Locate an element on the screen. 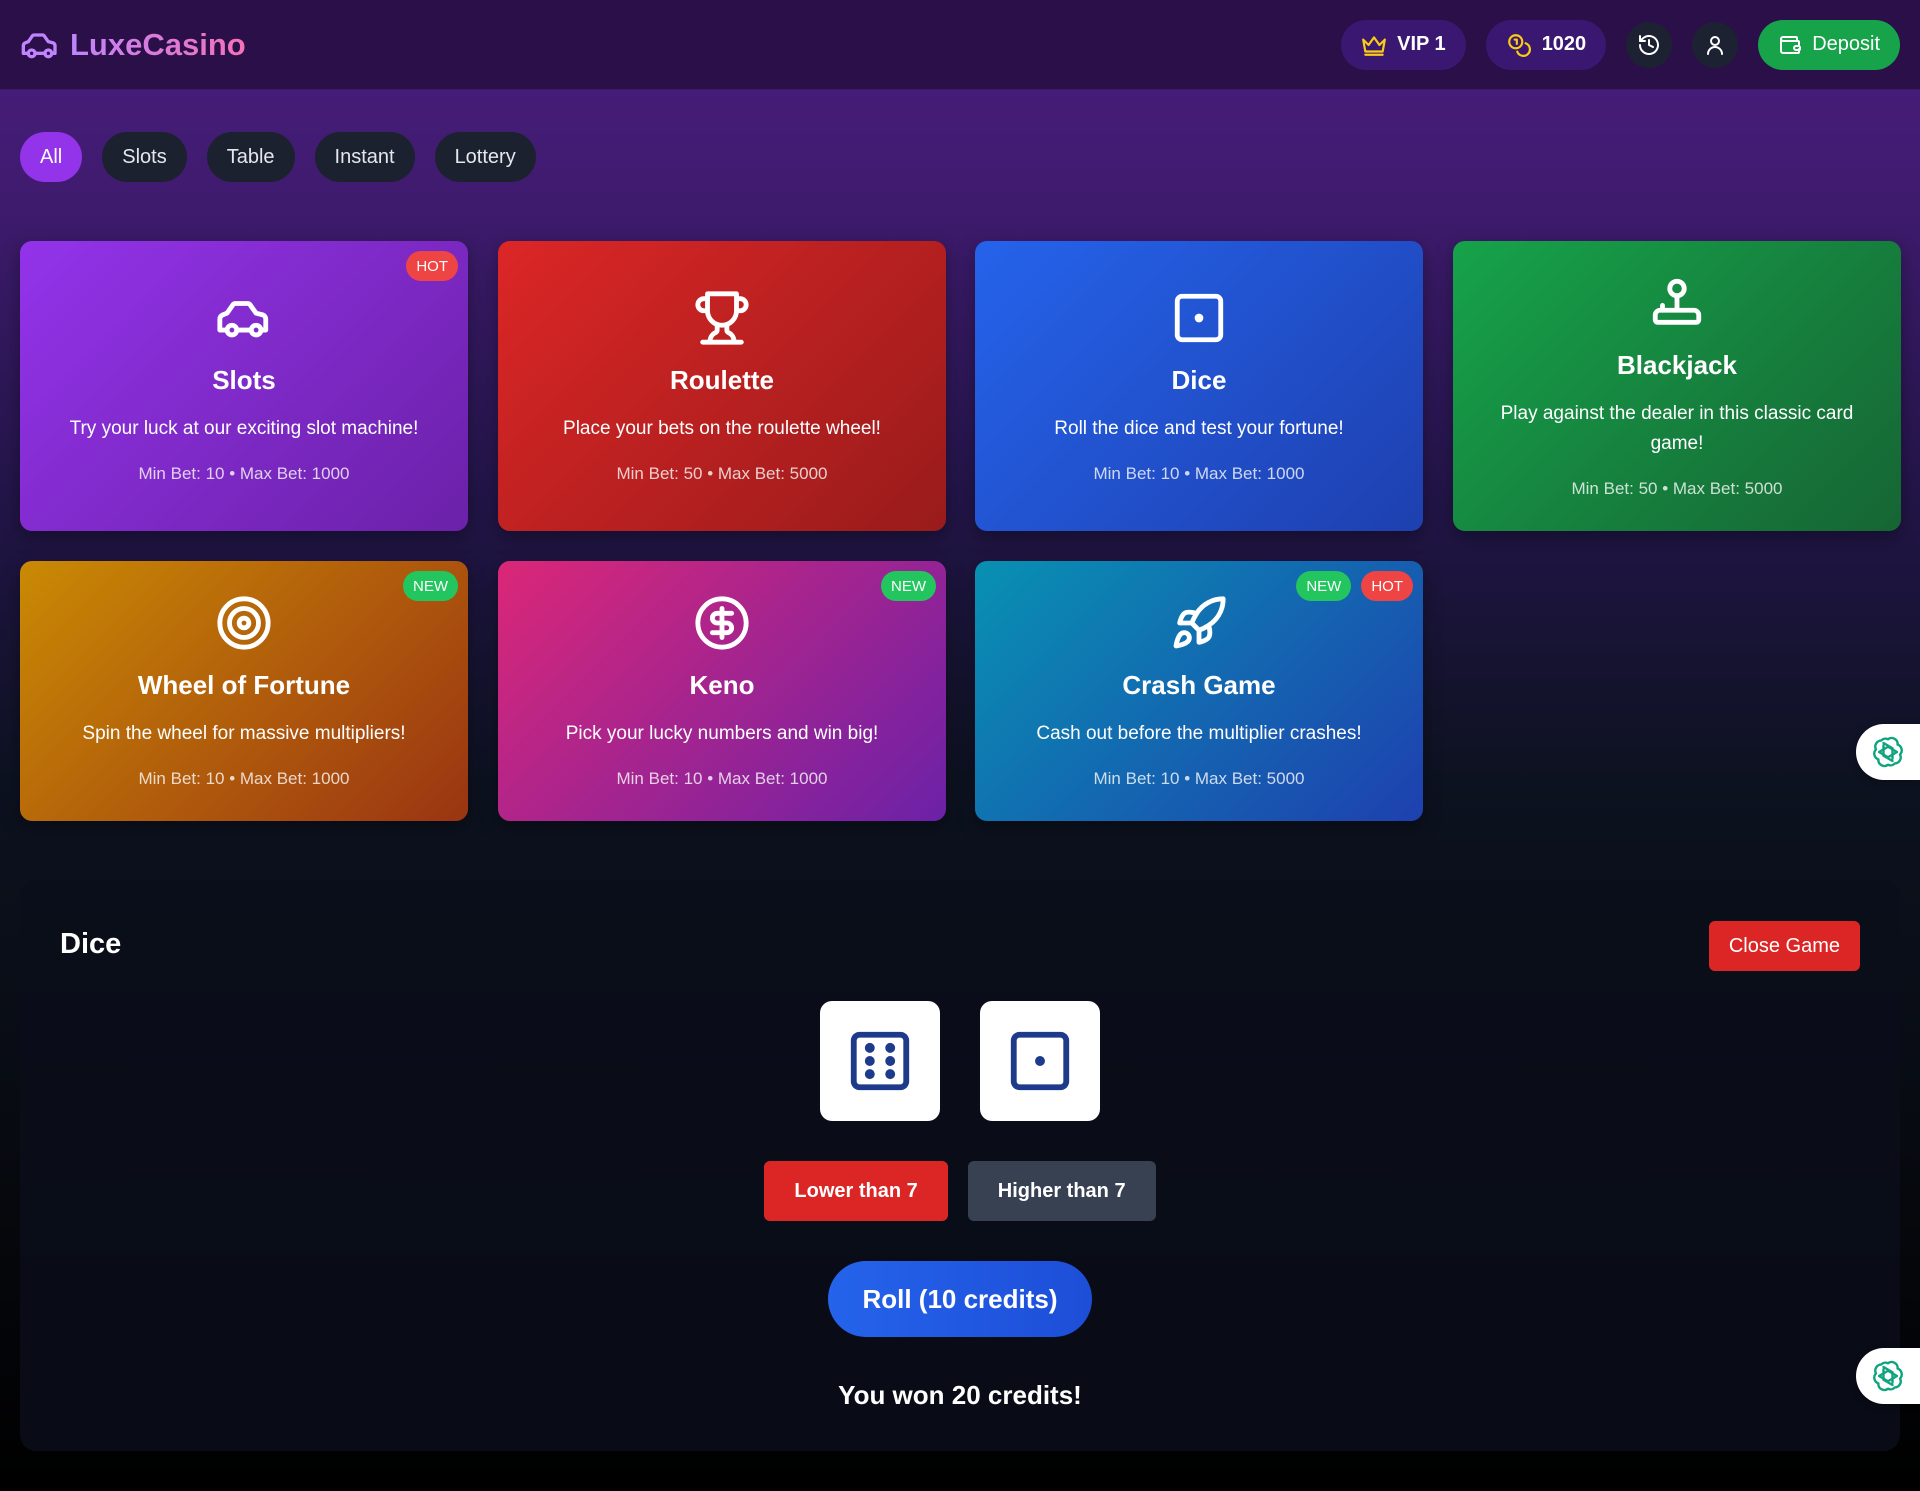  vip-label: VIP 1 is located at coordinates (1421, 44).